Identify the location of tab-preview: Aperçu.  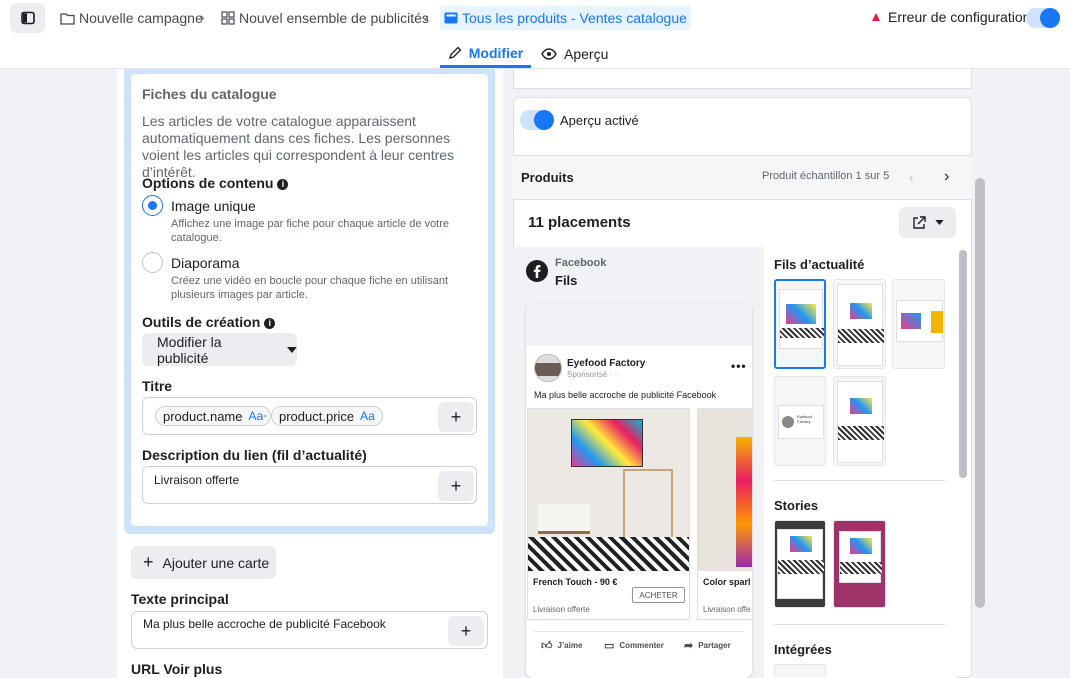
(574, 54).